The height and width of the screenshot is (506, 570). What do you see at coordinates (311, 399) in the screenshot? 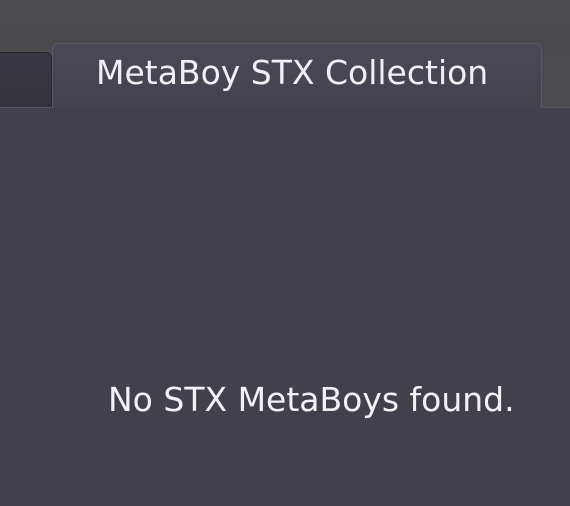
I see `empty-state-message: No STX MetaBoys found.` at bounding box center [311, 399].